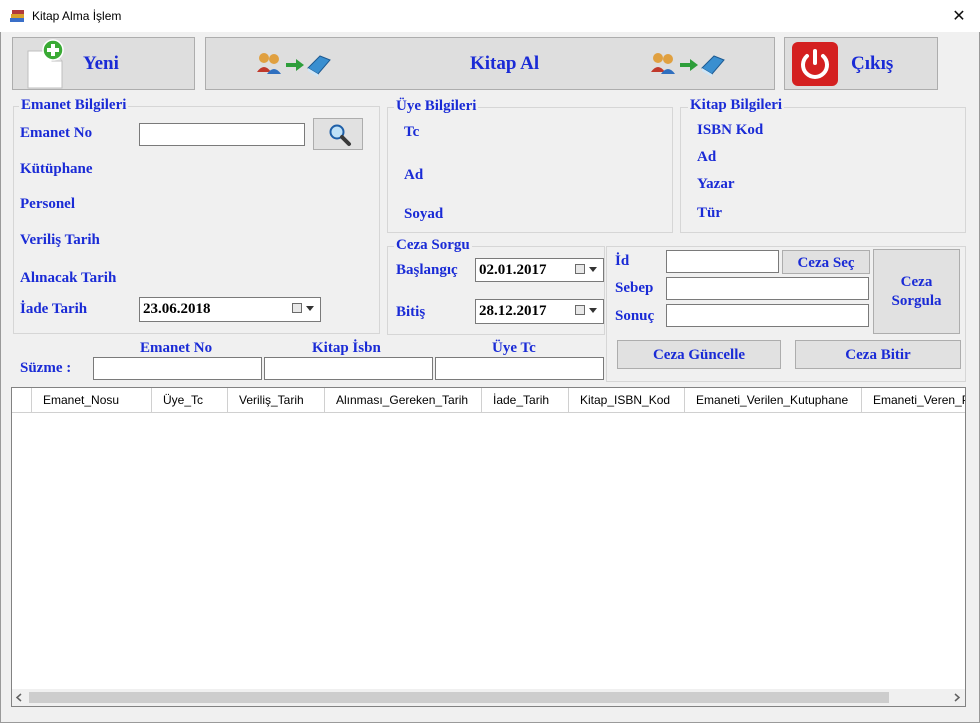  I want to click on kitap-yazar-label: Yazar, so click(716, 184).